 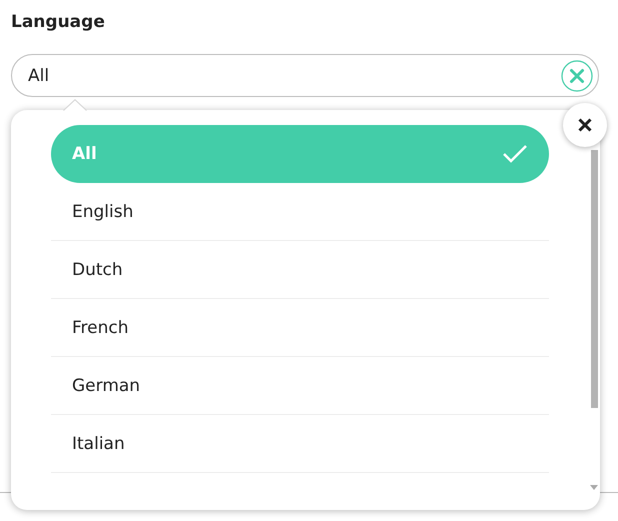 What do you see at coordinates (594, 487) in the screenshot?
I see `scroll-down-icon` at bounding box center [594, 487].